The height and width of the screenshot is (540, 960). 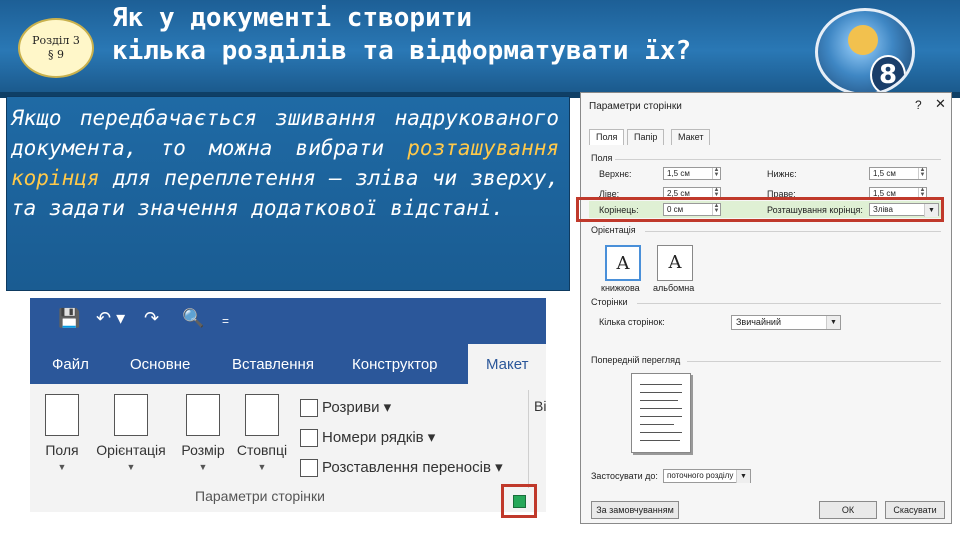 What do you see at coordinates (636, 360) in the screenshot?
I see `section-preview: Попередній перегляд` at bounding box center [636, 360].